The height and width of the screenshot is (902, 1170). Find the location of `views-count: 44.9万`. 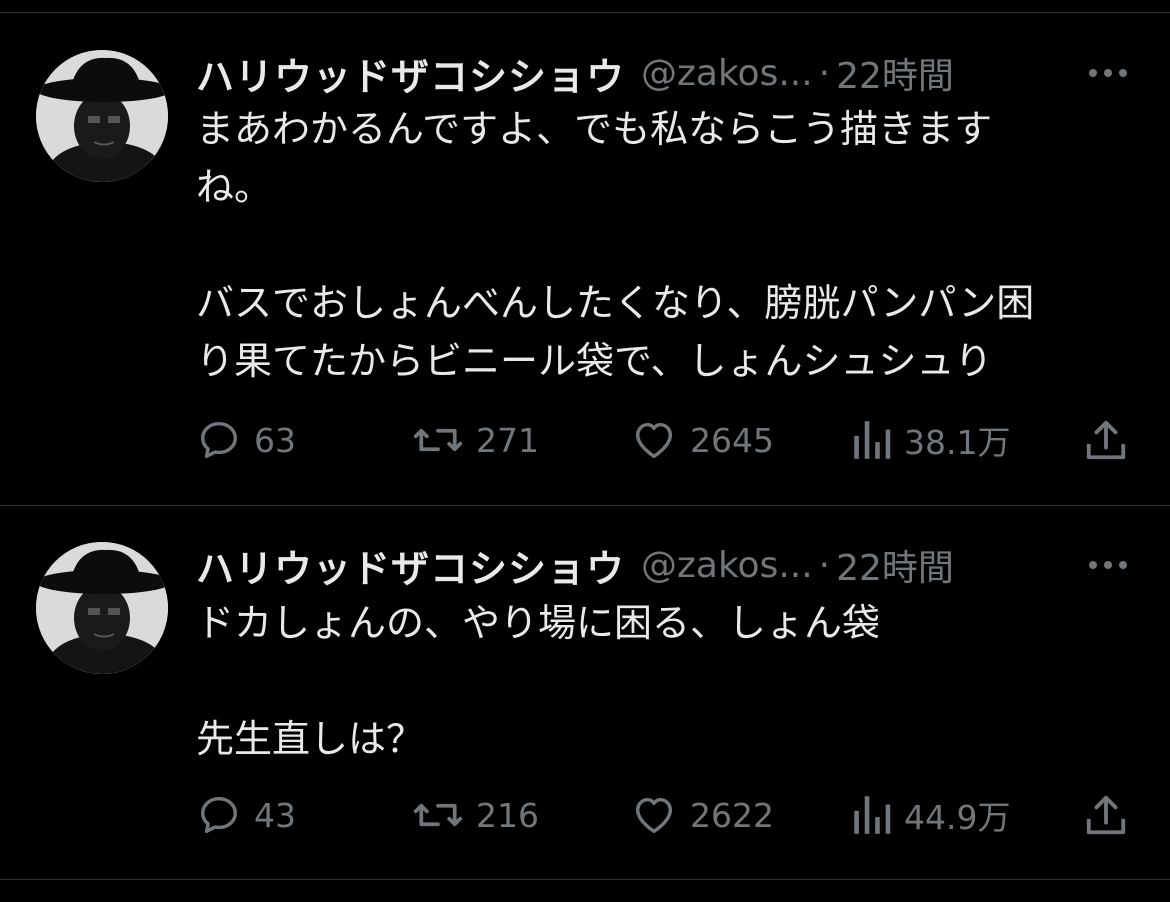

views-count: 44.9万 is located at coordinates (957, 817).